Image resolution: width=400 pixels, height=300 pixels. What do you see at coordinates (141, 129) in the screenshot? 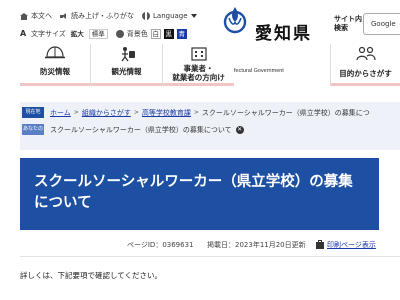
I see `breadcrumb-now-text: スクールソーシャルワーカー（県立学校）の募集について` at bounding box center [141, 129].